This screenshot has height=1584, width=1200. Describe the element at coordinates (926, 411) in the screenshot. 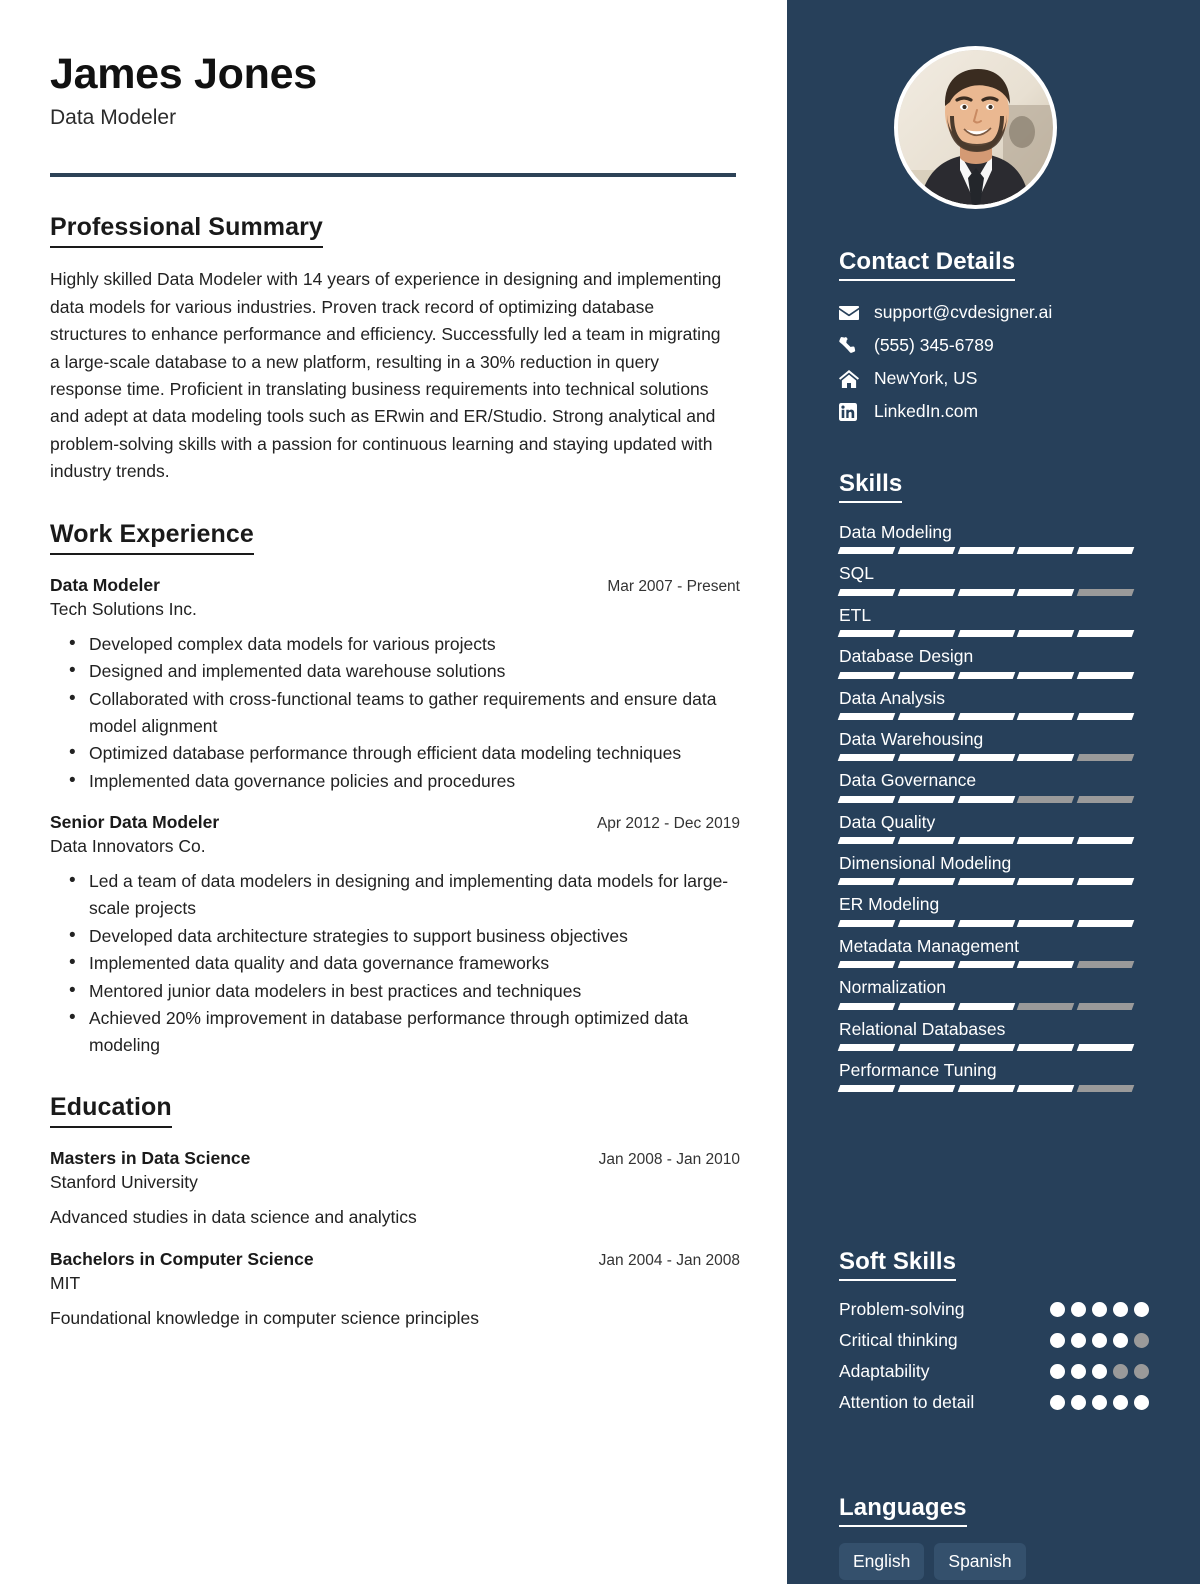

I see `contact-linkedin: LinkedIn.com` at that location.